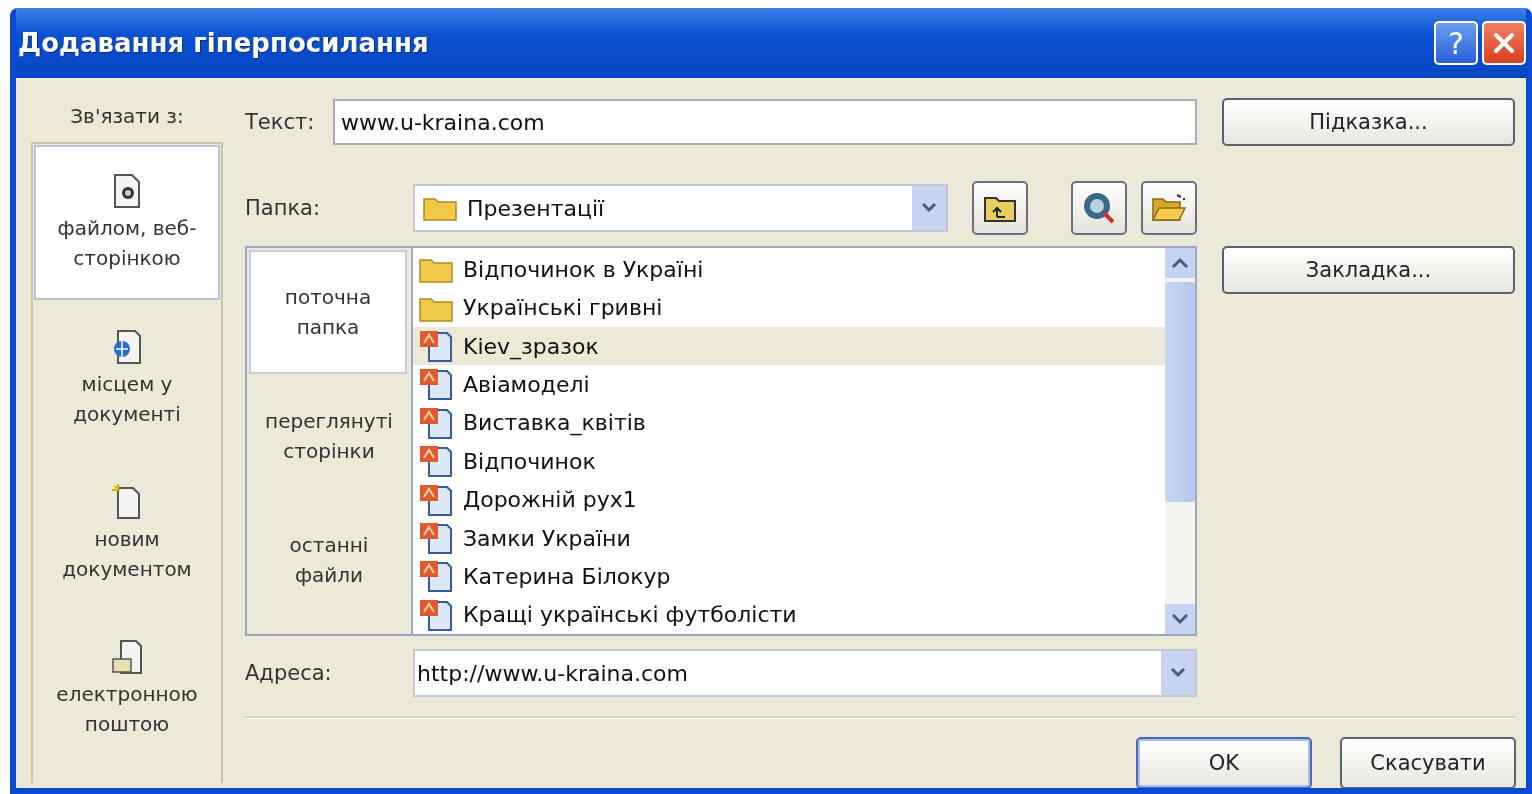 Image resolution: width=1532 pixels, height=794 pixels. I want to click on address-label: Адреса:, so click(289, 673).